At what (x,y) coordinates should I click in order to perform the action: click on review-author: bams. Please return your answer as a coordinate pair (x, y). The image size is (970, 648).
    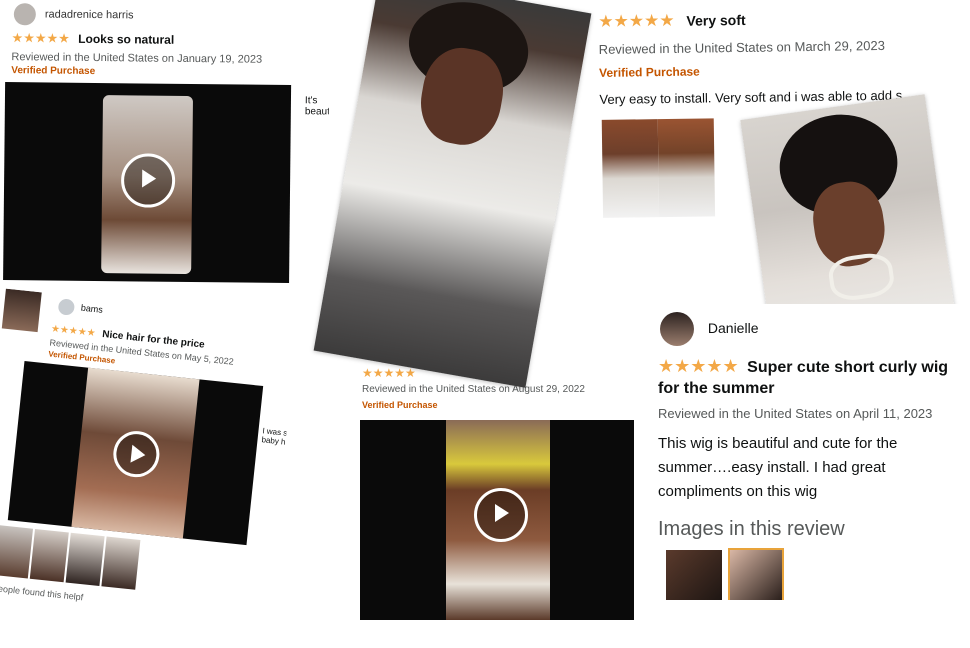
    Looking at the image, I should click on (91, 309).